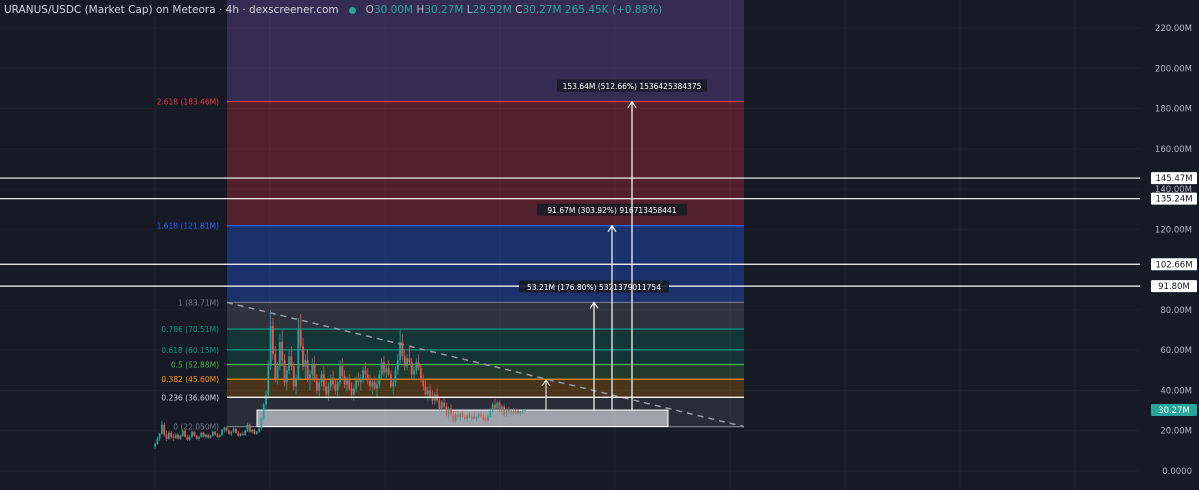 The height and width of the screenshot is (490, 1199). What do you see at coordinates (1176, 311) in the screenshot?
I see `price-tick-label: 80.00M` at bounding box center [1176, 311].